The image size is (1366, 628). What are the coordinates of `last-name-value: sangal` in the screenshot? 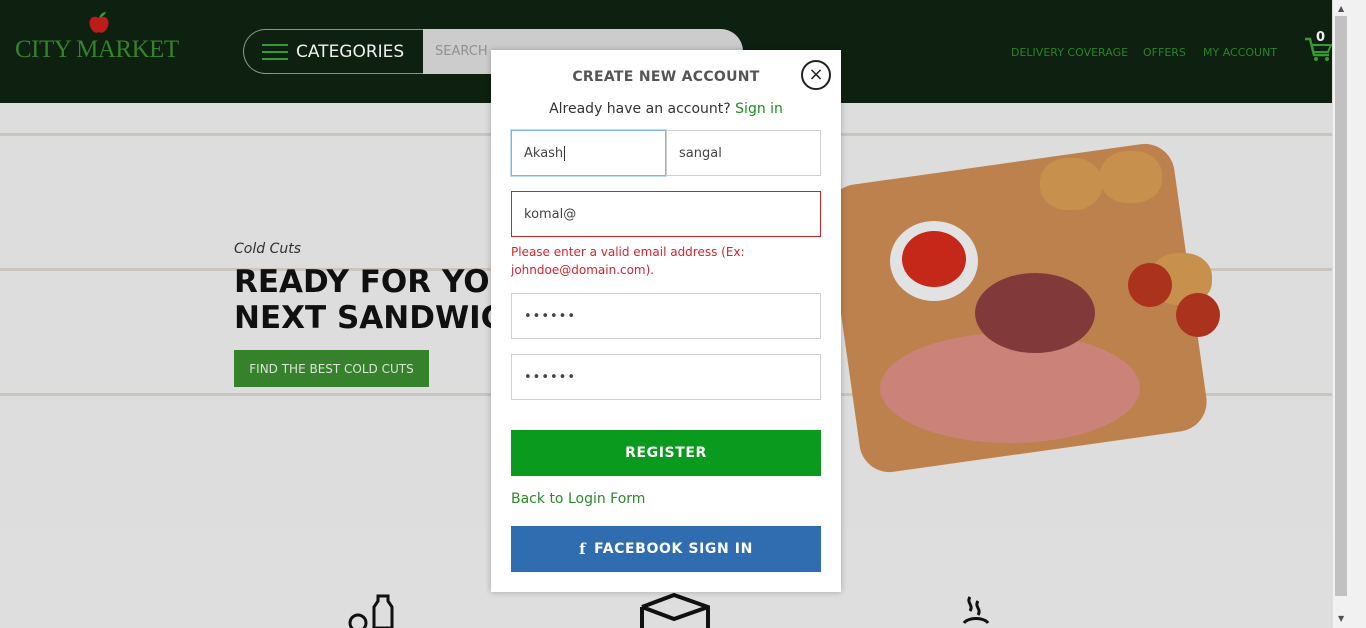 It's located at (700, 153).